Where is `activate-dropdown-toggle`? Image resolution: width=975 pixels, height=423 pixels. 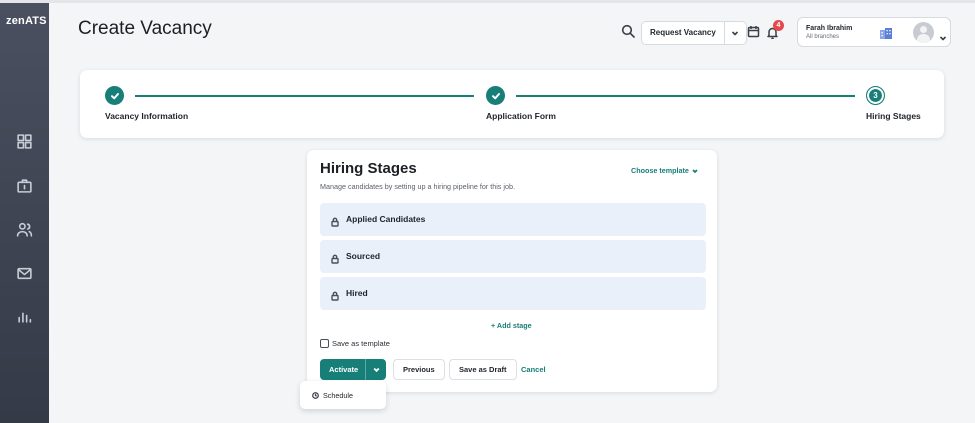 activate-dropdown-toggle is located at coordinates (375, 369).